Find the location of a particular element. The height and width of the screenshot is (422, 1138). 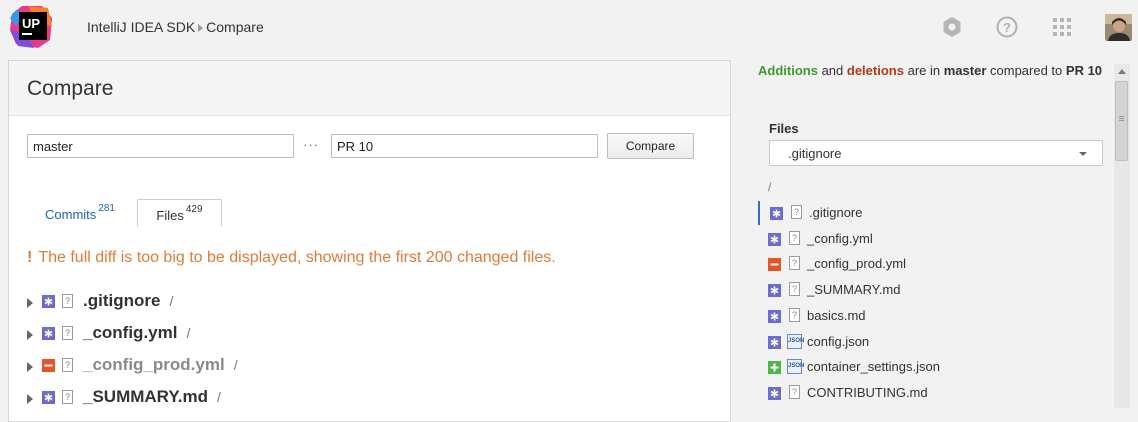

settings-icon is located at coordinates (952, 27).